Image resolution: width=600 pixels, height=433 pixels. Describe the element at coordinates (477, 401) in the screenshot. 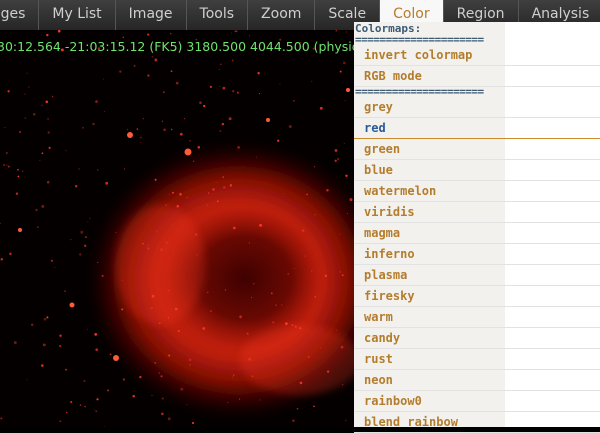

I see `colormap-item-rainbow0: rainbow0` at that location.